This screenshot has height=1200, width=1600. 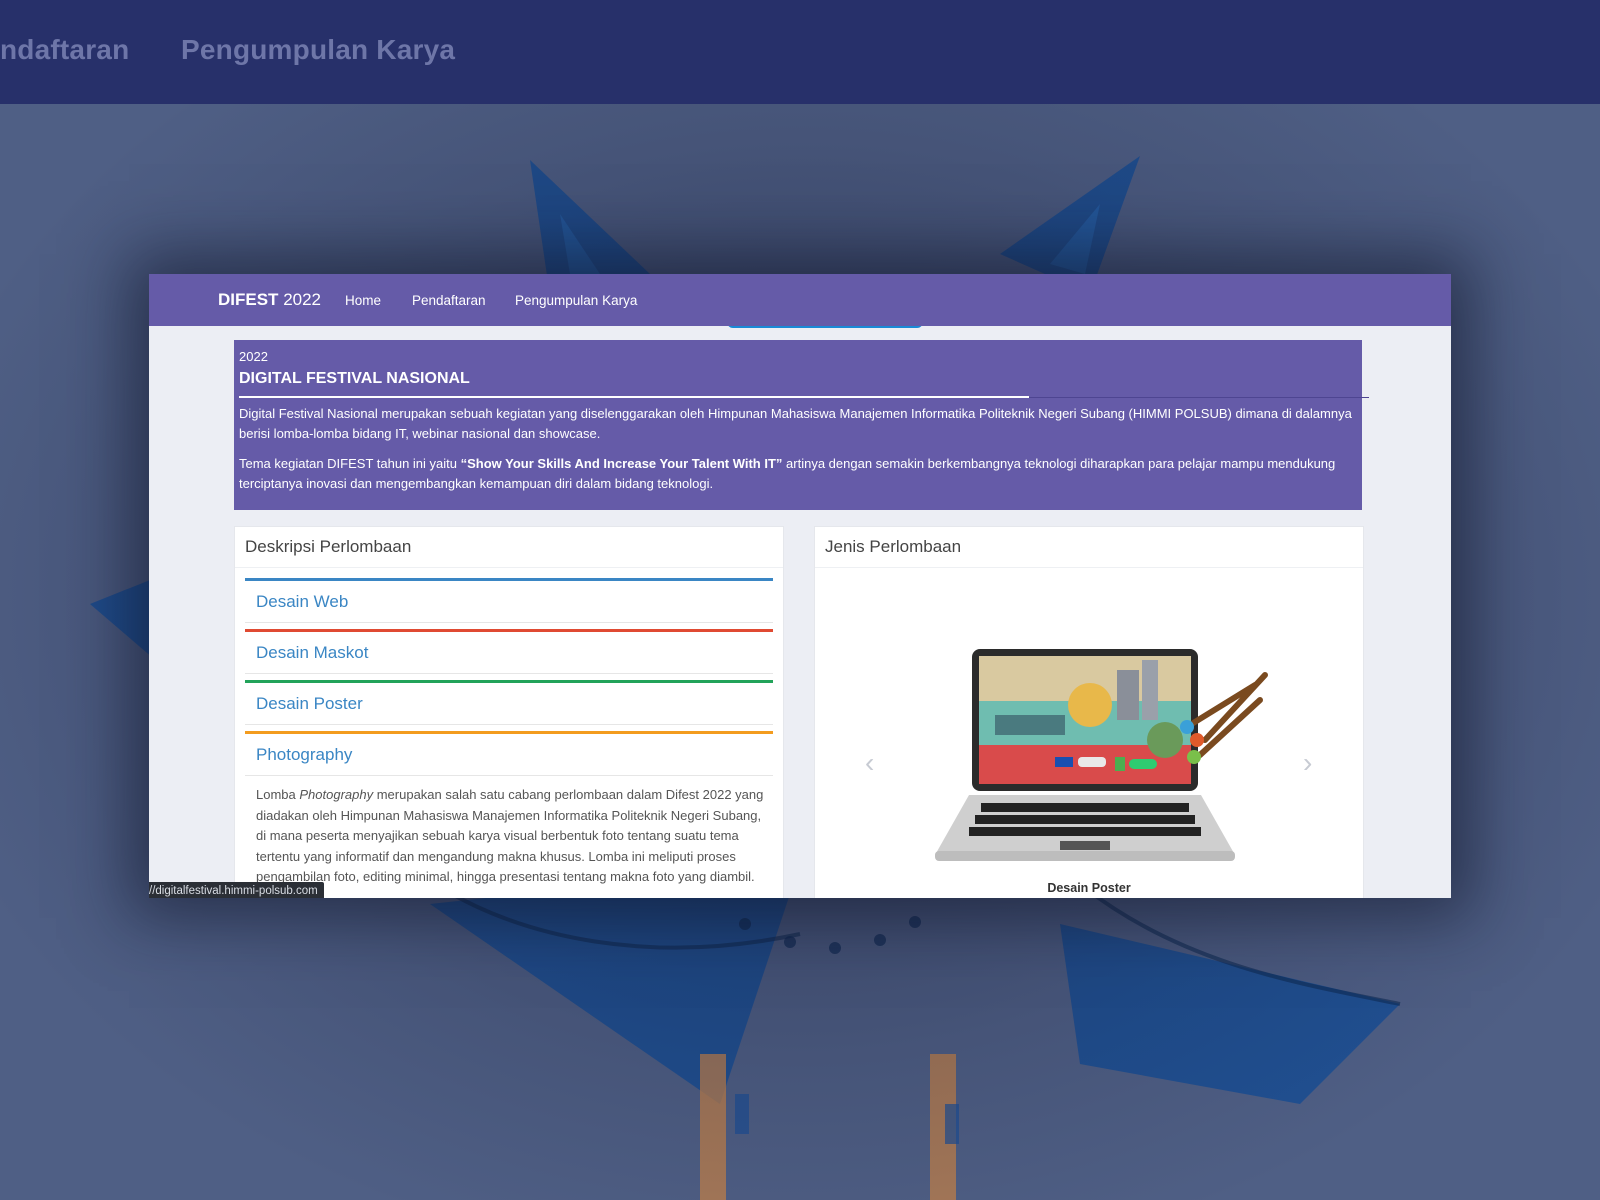 I want to click on background-nav-item: ndaftaran, so click(x=65, y=49).